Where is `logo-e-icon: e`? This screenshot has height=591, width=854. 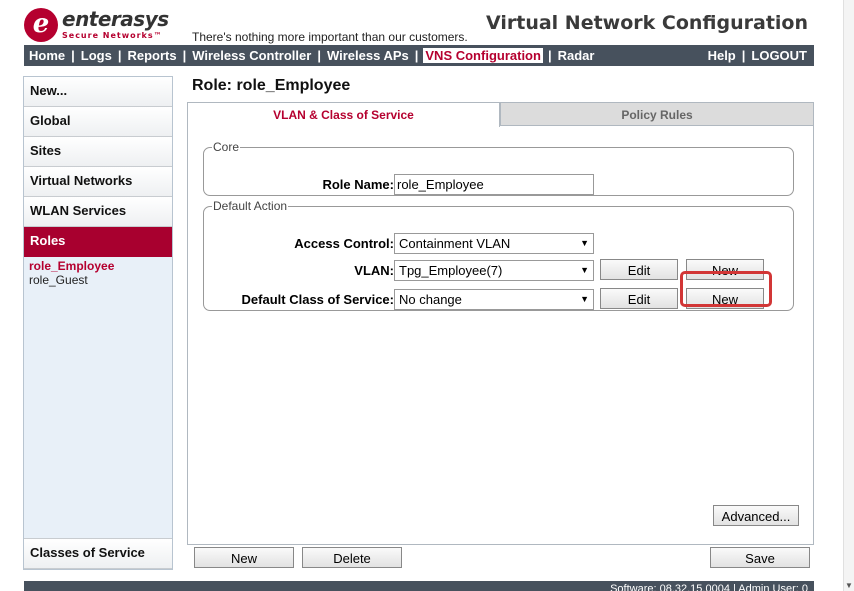
logo-e-icon: e is located at coordinates (41, 25).